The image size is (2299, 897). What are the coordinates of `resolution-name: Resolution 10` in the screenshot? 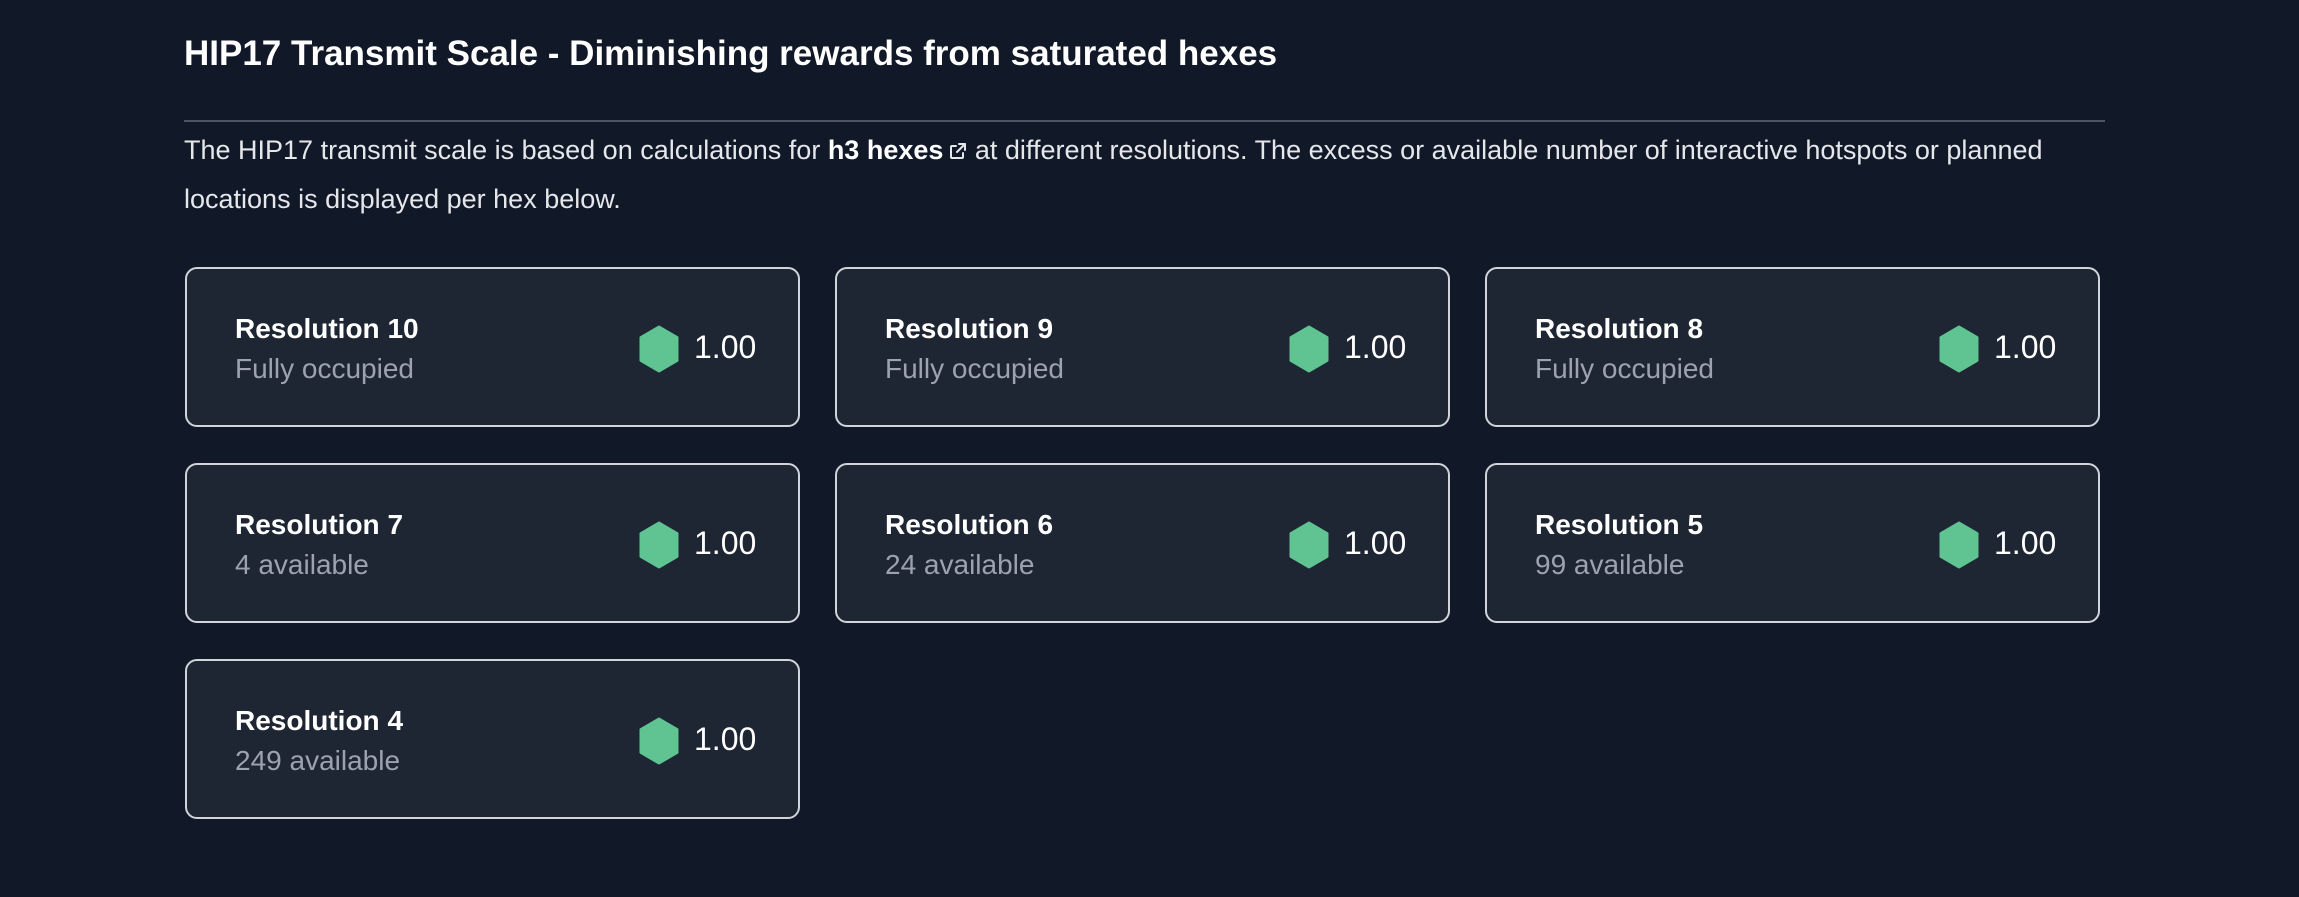 It's located at (327, 328).